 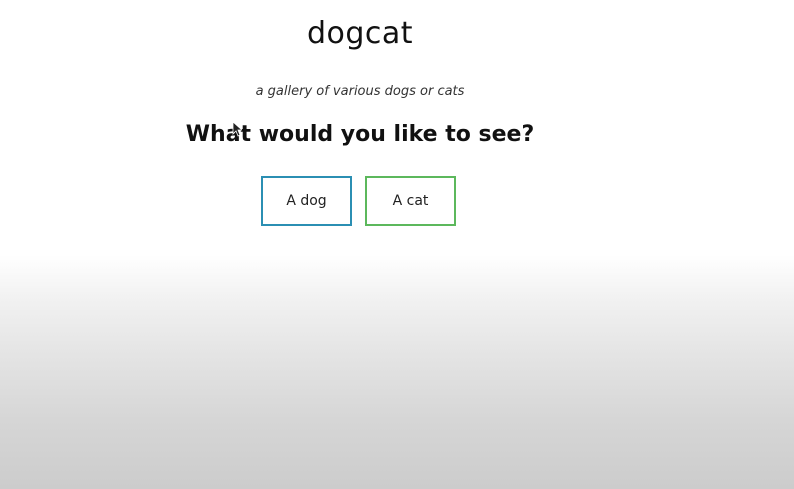 What do you see at coordinates (306, 201) in the screenshot?
I see `dog-button: A dog` at bounding box center [306, 201].